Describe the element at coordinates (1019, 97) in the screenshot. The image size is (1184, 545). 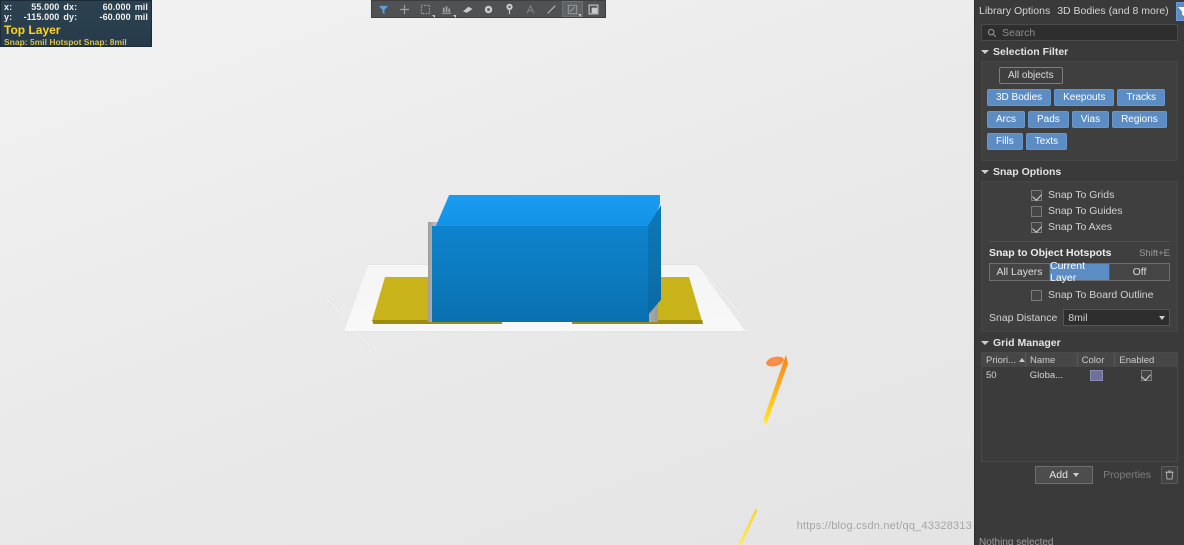
I see `chip-3d-bodies: 3D Bodies` at that location.